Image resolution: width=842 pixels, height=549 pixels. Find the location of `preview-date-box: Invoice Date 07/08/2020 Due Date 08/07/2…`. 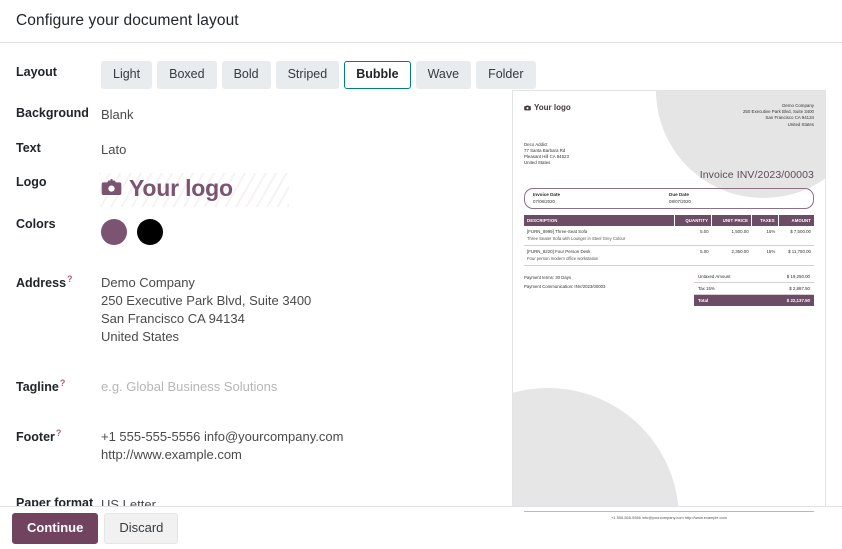

preview-date-box: Invoice Date 07/08/2020 Due Date 08/07/2… is located at coordinates (669, 199).